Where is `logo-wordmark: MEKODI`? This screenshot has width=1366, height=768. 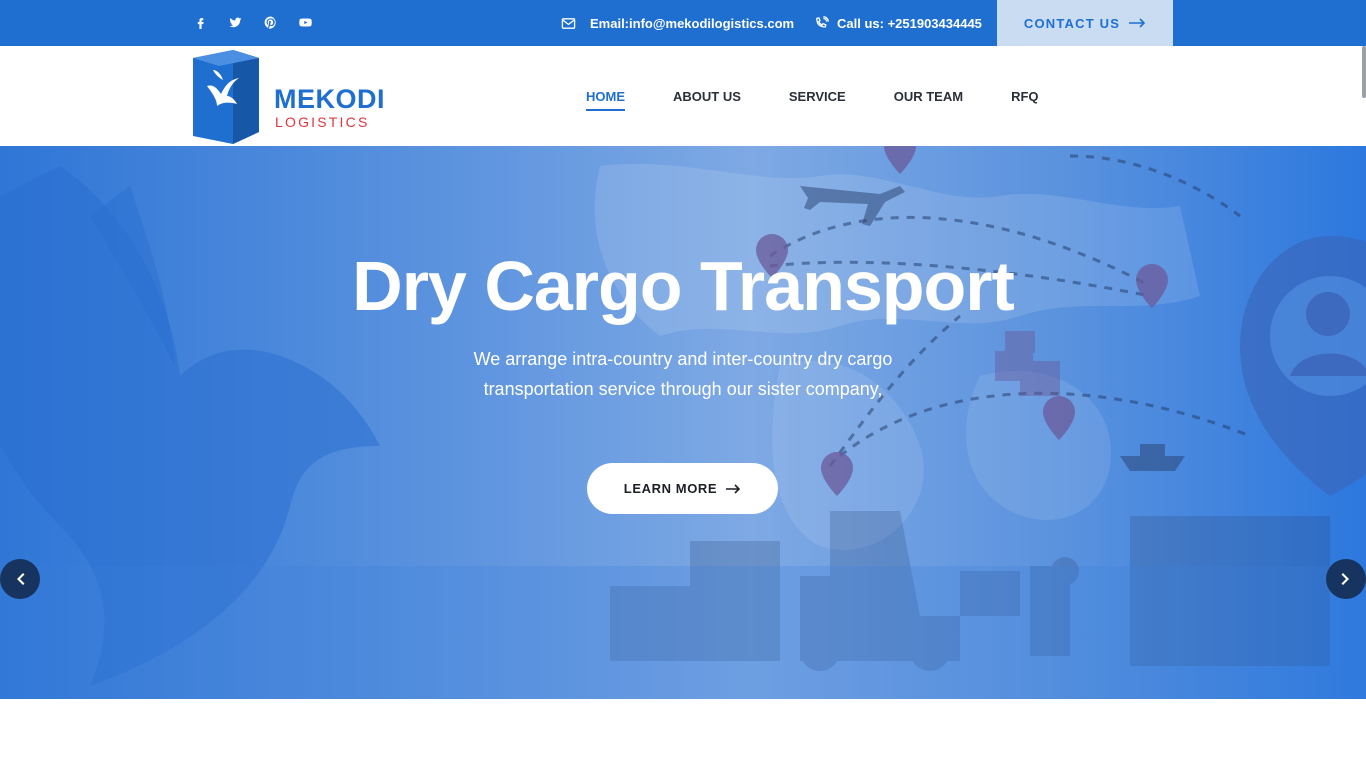
logo-wordmark: MEKODI is located at coordinates (329, 99).